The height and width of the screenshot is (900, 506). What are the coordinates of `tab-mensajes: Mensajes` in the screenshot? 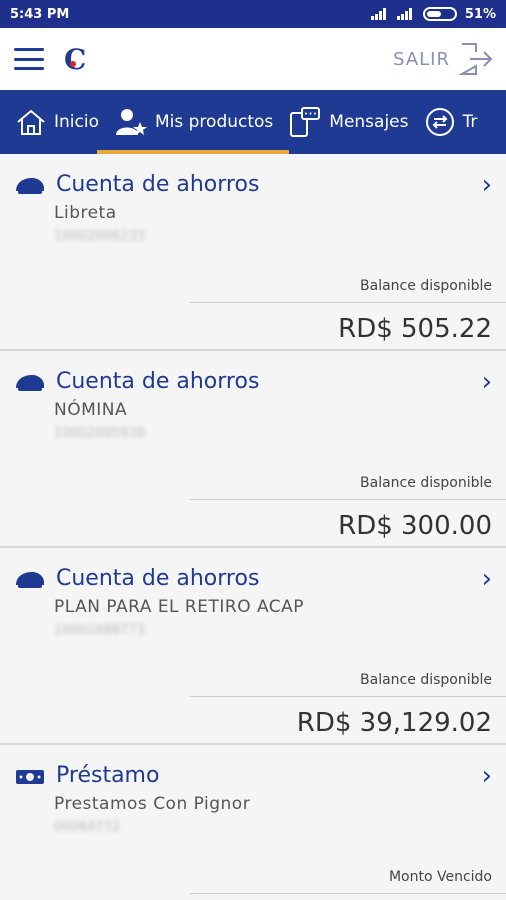 It's located at (356, 122).